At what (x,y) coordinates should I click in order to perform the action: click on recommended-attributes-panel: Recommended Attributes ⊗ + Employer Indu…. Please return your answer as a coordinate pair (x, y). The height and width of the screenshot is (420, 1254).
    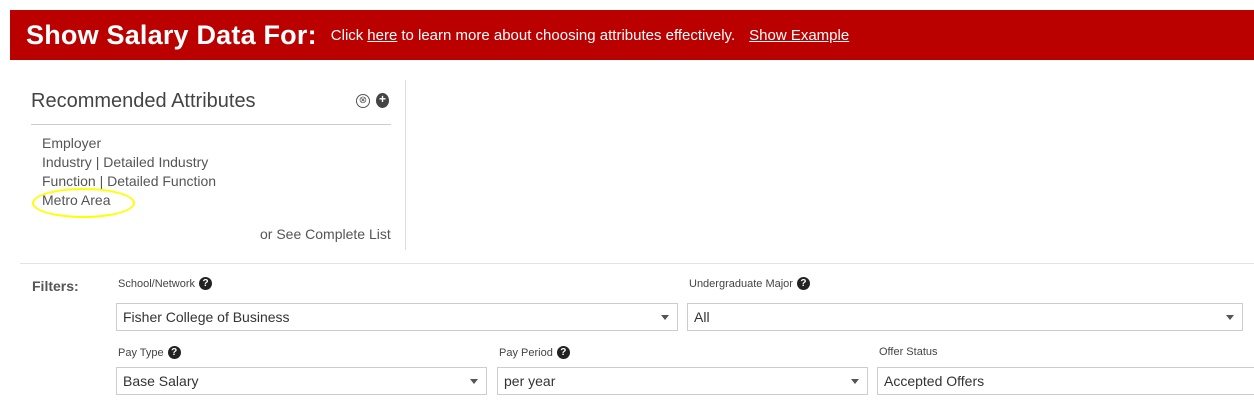
    Looking at the image, I should click on (213, 165).